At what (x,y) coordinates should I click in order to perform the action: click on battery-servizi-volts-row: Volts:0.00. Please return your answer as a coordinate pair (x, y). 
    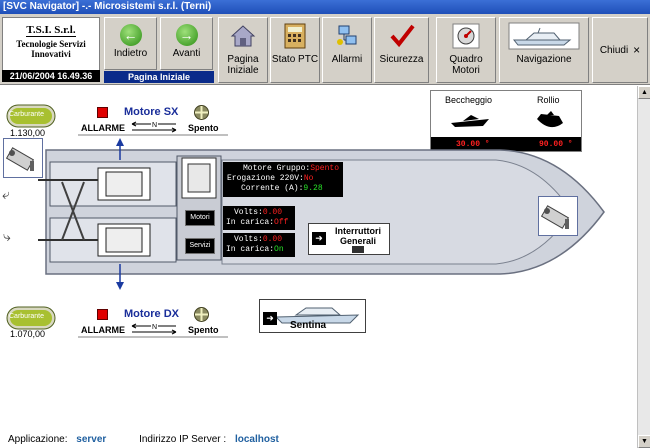
    Looking at the image, I should click on (259, 240).